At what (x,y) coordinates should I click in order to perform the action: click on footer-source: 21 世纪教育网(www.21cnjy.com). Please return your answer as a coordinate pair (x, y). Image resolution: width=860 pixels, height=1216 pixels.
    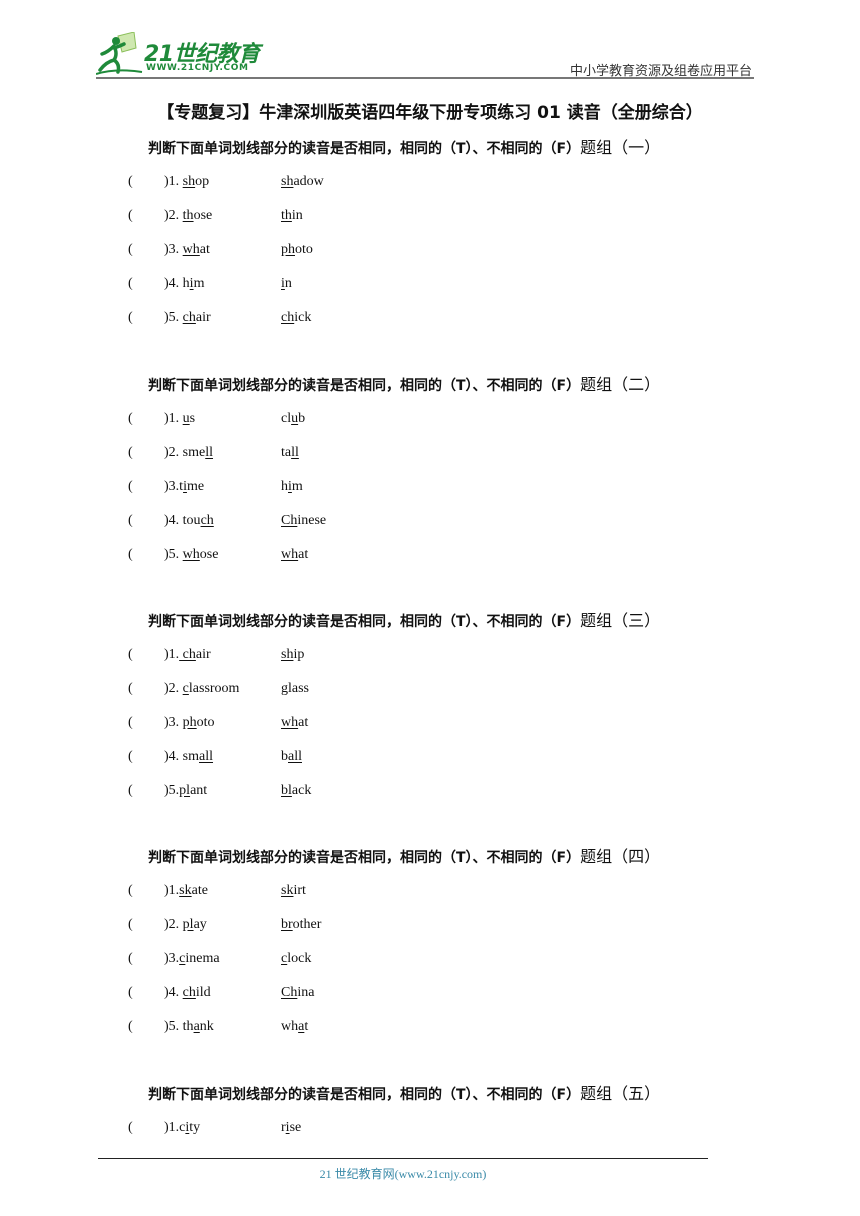
    Looking at the image, I should click on (403, 1173).